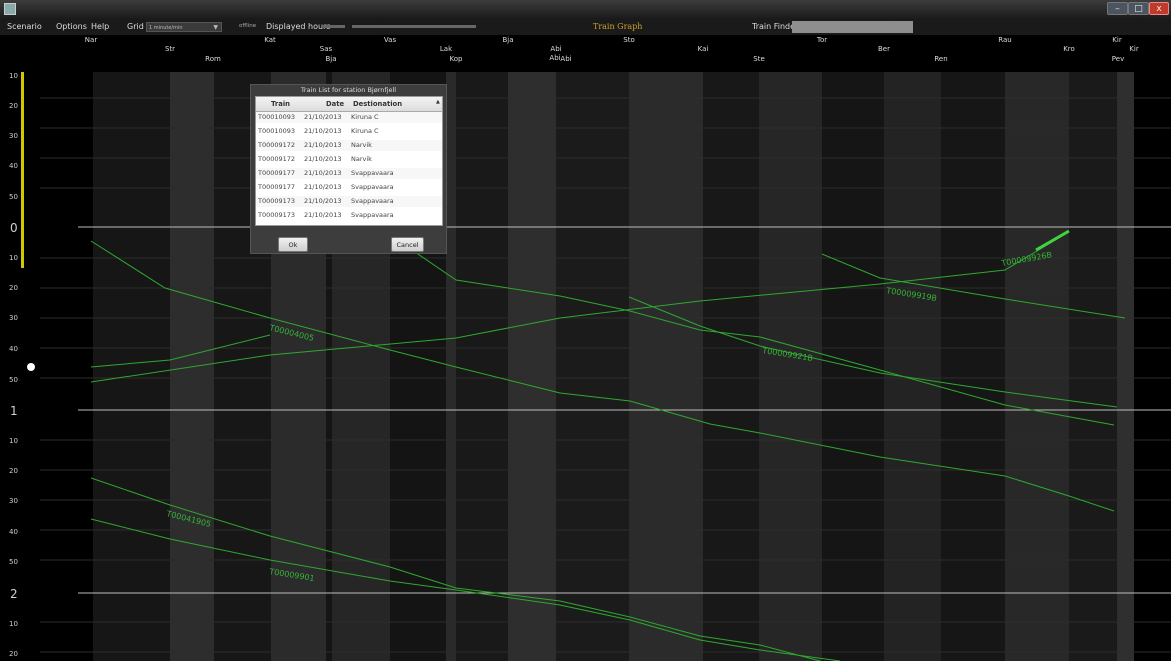 The image size is (1171, 661). I want to click on displayed-hours-slider, so click(414, 26).